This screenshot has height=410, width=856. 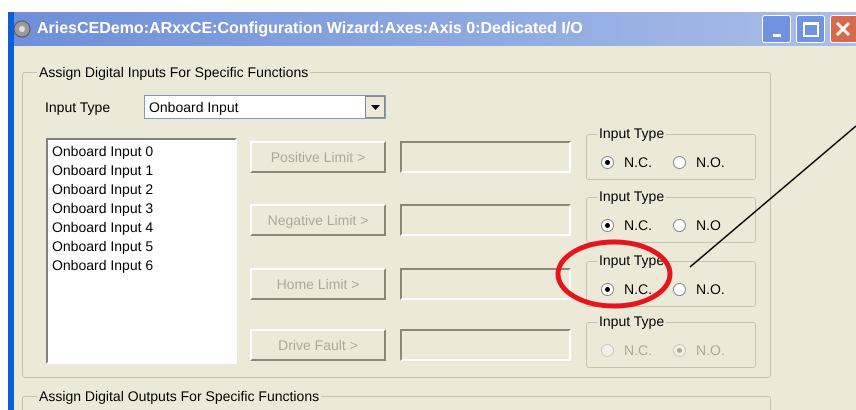 What do you see at coordinates (143, 227) in the screenshot?
I see `list-item: Onboard Input 4` at bounding box center [143, 227].